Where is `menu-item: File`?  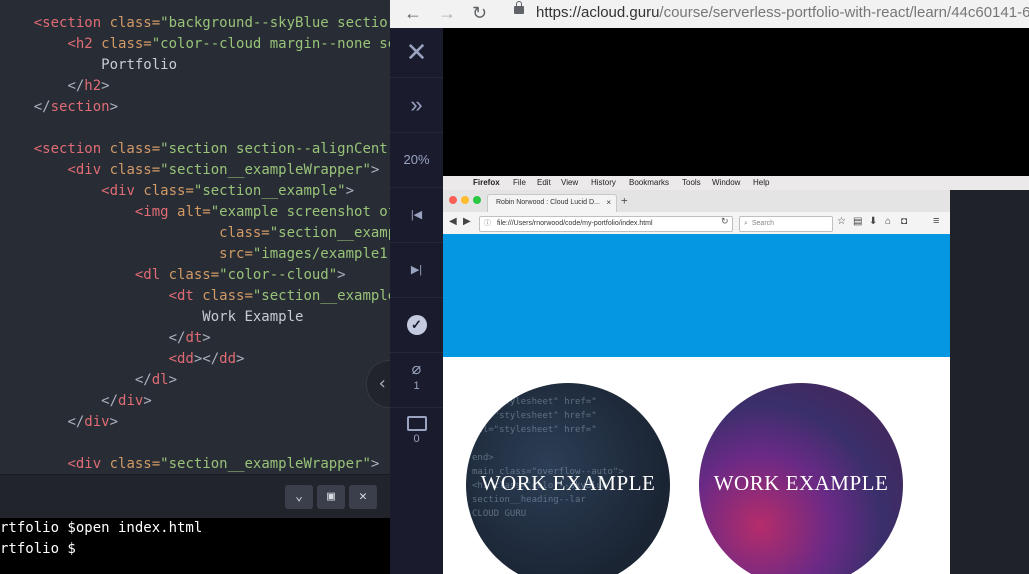
menu-item: File is located at coordinates (519, 182).